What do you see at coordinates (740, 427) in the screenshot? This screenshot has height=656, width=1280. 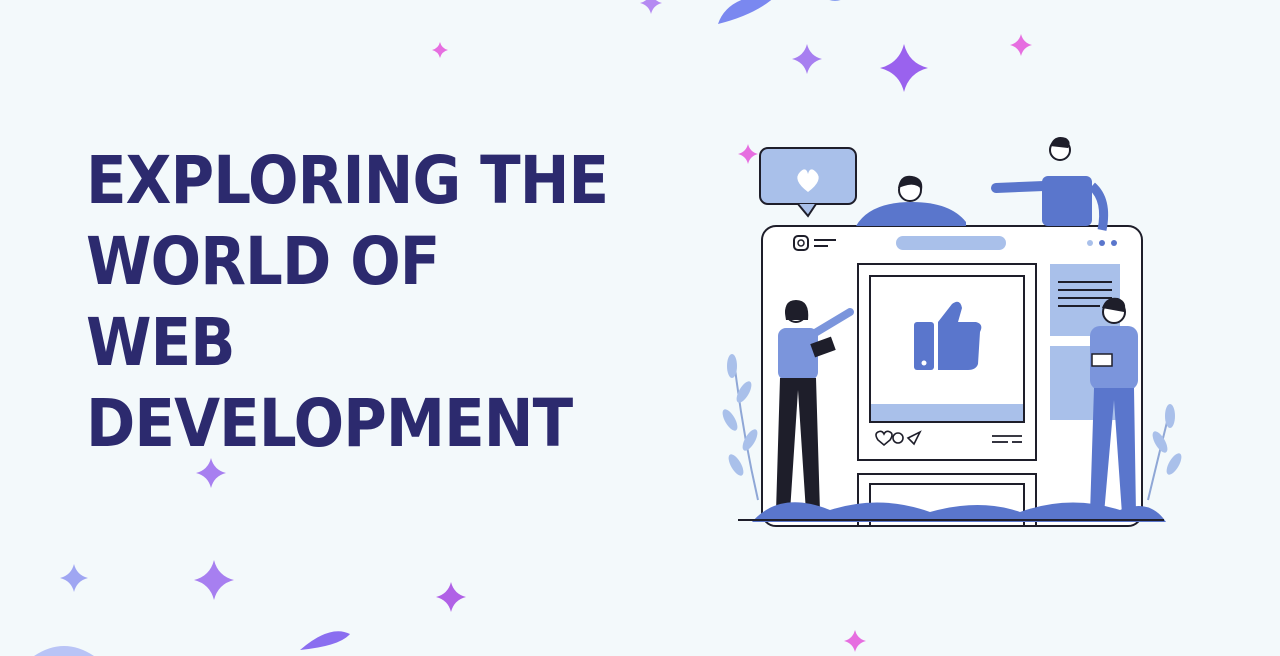 I see `plant-left` at bounding box center [740, 427].